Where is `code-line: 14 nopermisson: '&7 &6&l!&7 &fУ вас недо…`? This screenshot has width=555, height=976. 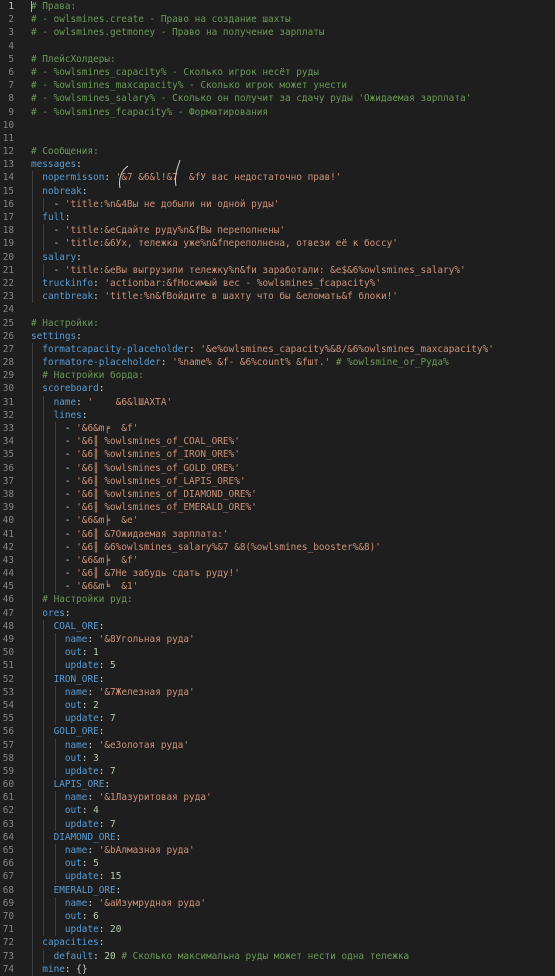 code-line: 14 nopermisson: '&7 &6&l!&7 &fУ вас недо… is located at coordinates (277, 178).